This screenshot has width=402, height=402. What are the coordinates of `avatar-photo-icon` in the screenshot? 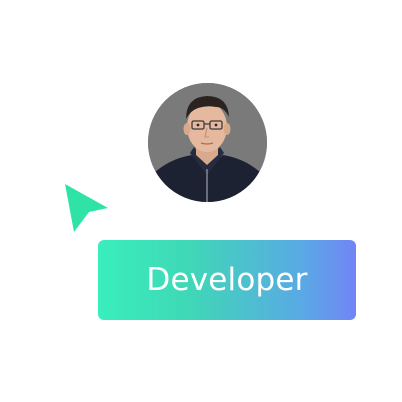 It's located at (207, 142).